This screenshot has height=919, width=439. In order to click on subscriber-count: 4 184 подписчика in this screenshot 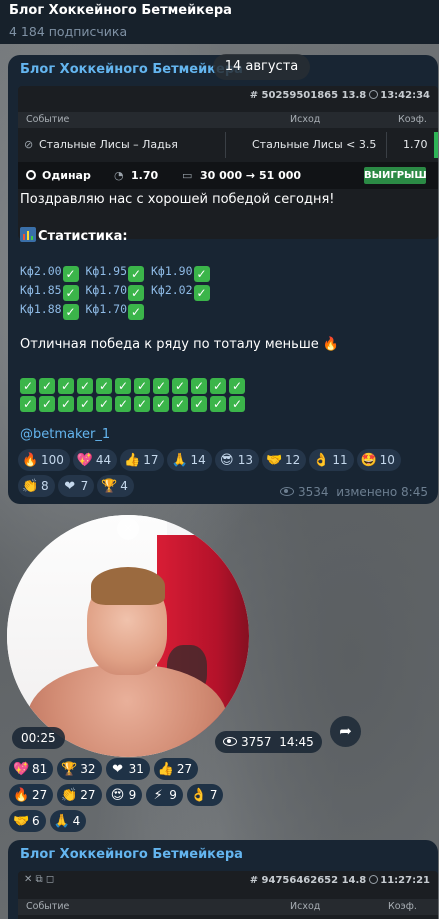, I will do `click(68, 31)`.